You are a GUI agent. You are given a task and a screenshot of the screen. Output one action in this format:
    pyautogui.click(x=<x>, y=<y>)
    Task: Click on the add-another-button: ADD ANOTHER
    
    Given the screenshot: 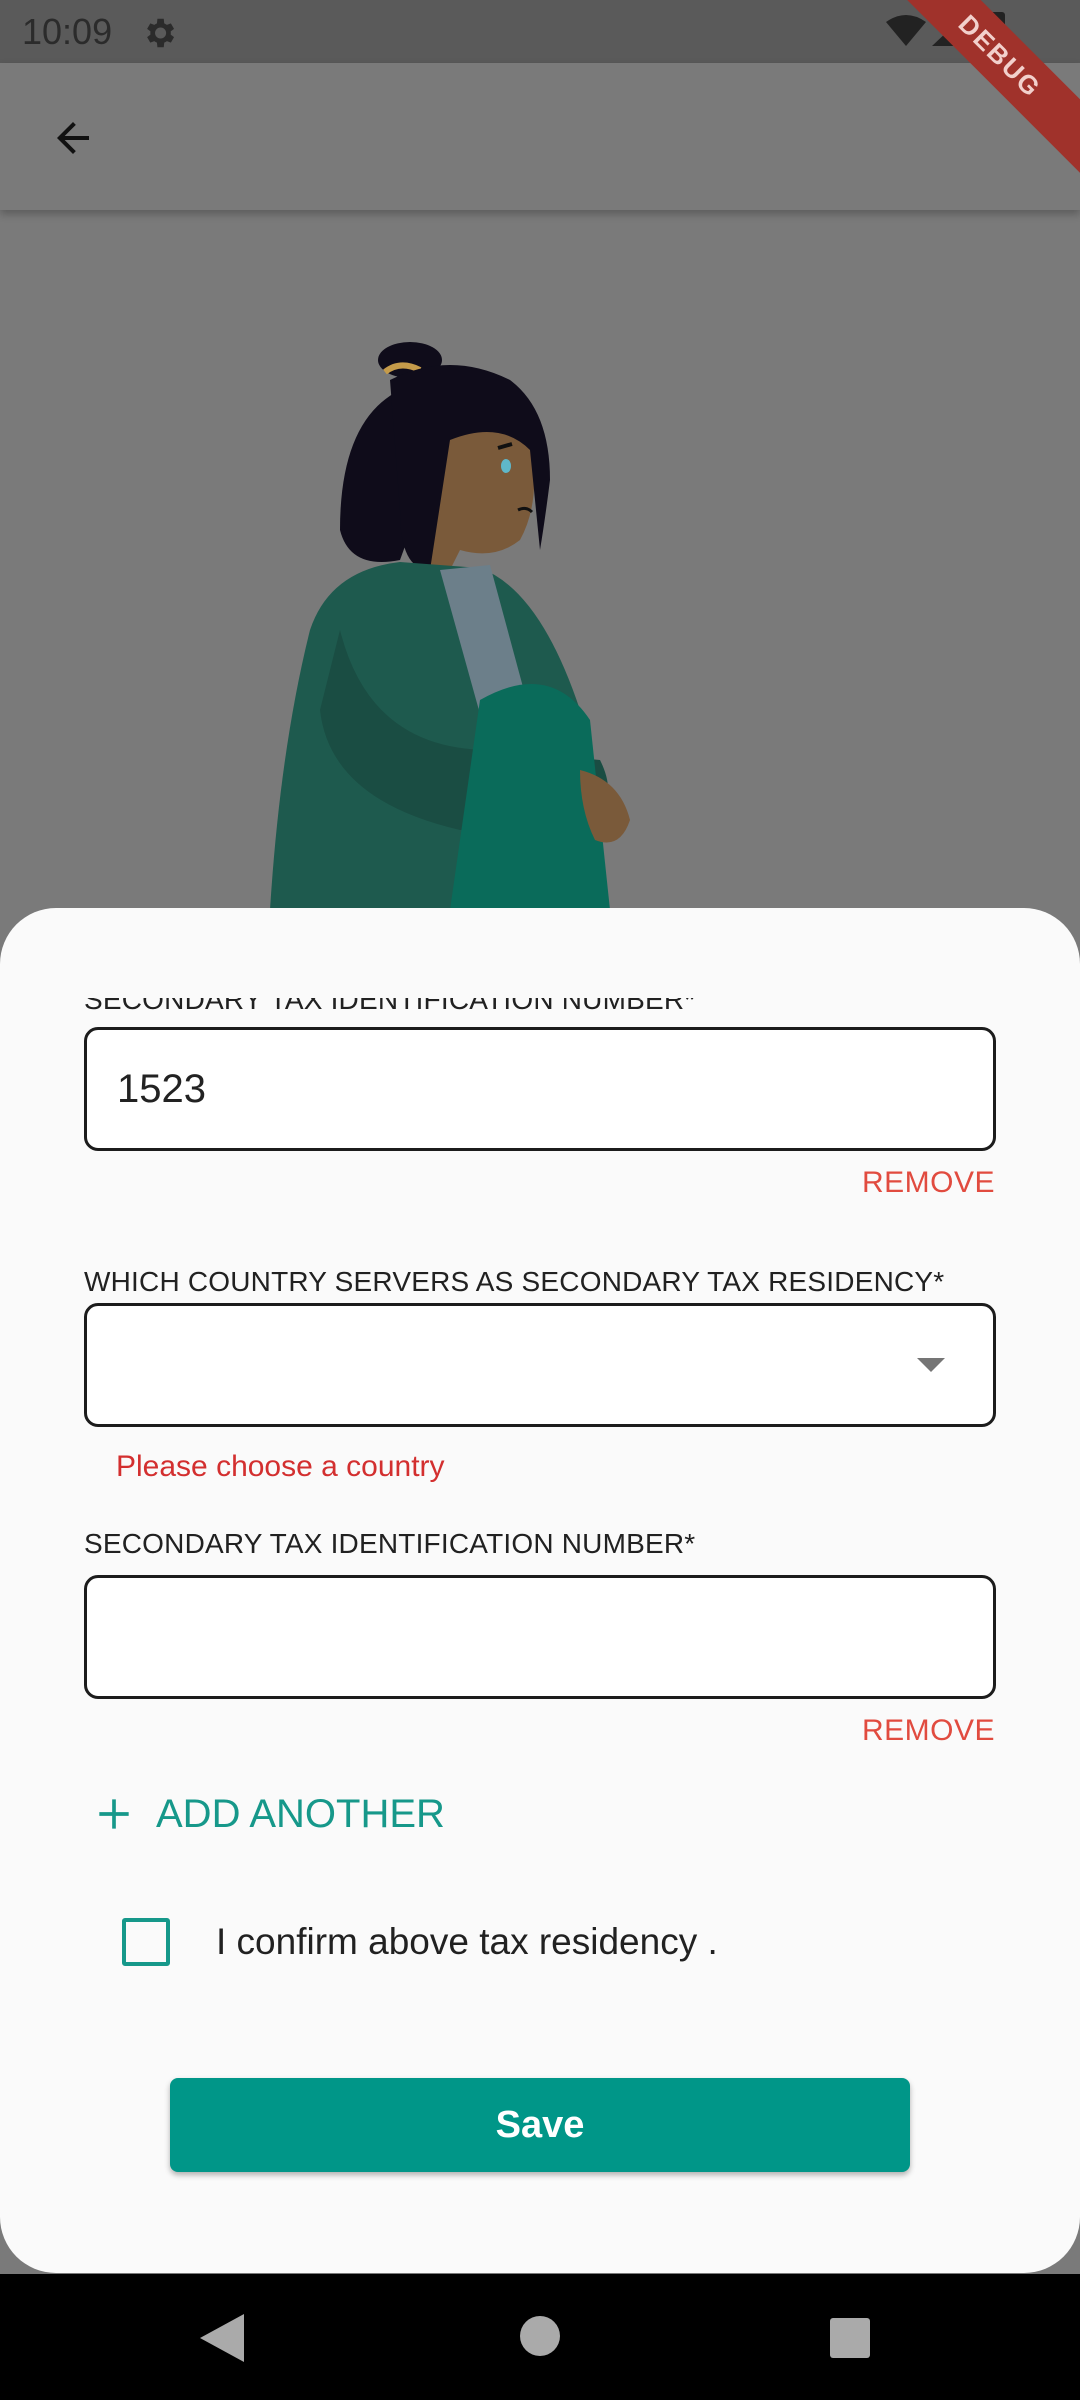 What is the action you would take?
    pyautogui.click(x=268, y=1814)
    